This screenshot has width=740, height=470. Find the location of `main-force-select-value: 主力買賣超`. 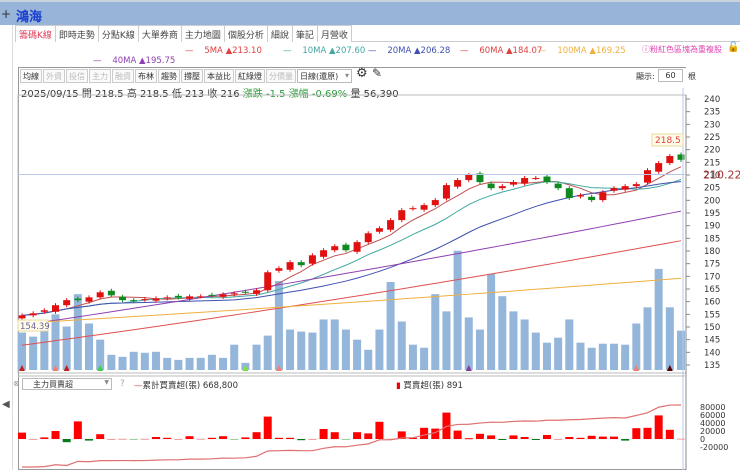

main-force-select-value: 主力買賣超 is located at coordinates (53, 384).